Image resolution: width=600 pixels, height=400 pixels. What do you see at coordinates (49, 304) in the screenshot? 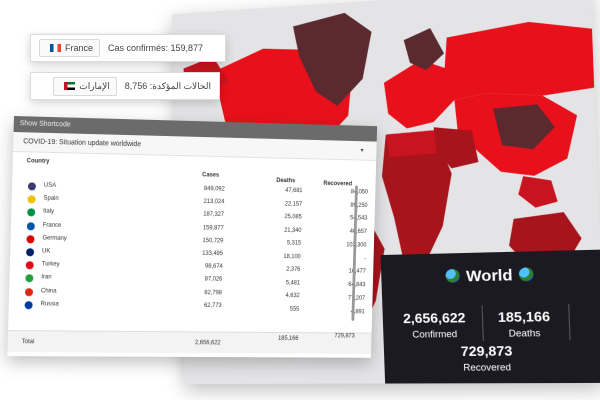
I see `country-cell: Russia` at bounding box center [49, 304].